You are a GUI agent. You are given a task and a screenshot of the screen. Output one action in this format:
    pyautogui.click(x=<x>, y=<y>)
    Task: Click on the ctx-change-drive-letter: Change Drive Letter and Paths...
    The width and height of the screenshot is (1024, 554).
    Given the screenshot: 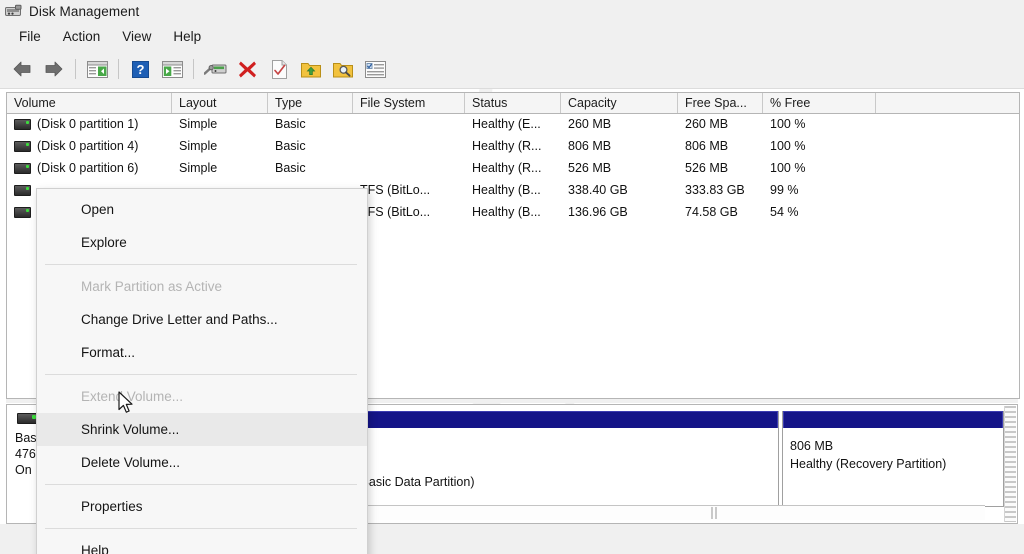 What is the action you would take?
    pyautogui.click(x=202, y=319)
    